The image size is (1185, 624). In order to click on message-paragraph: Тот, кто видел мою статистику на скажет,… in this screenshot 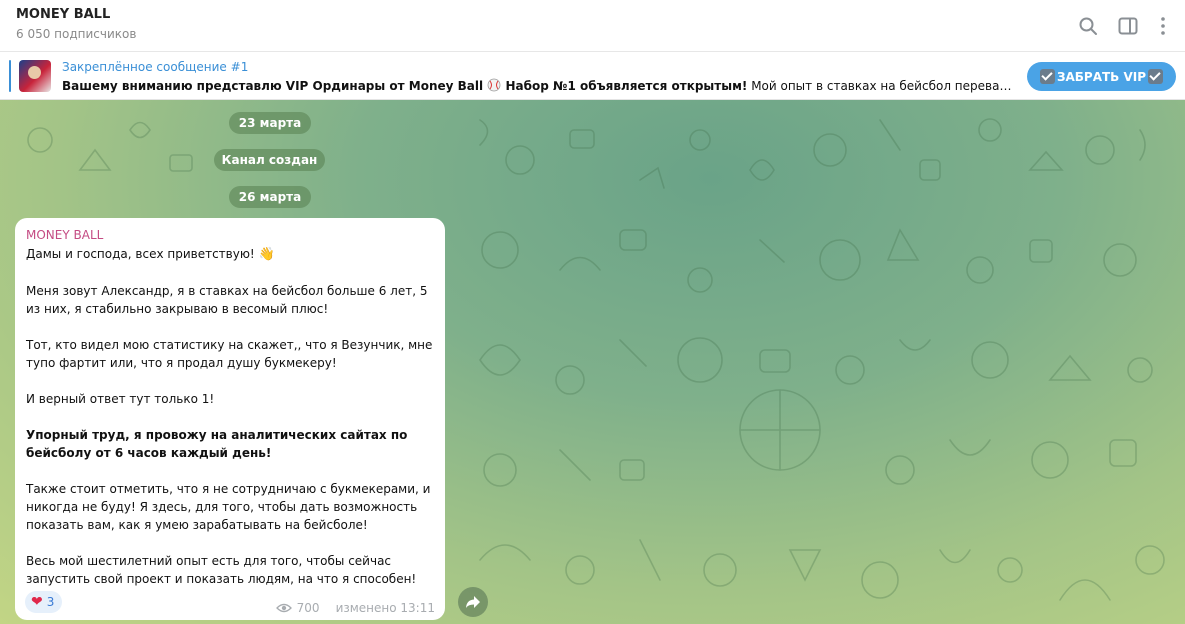, I will do `click(229, 354)`.